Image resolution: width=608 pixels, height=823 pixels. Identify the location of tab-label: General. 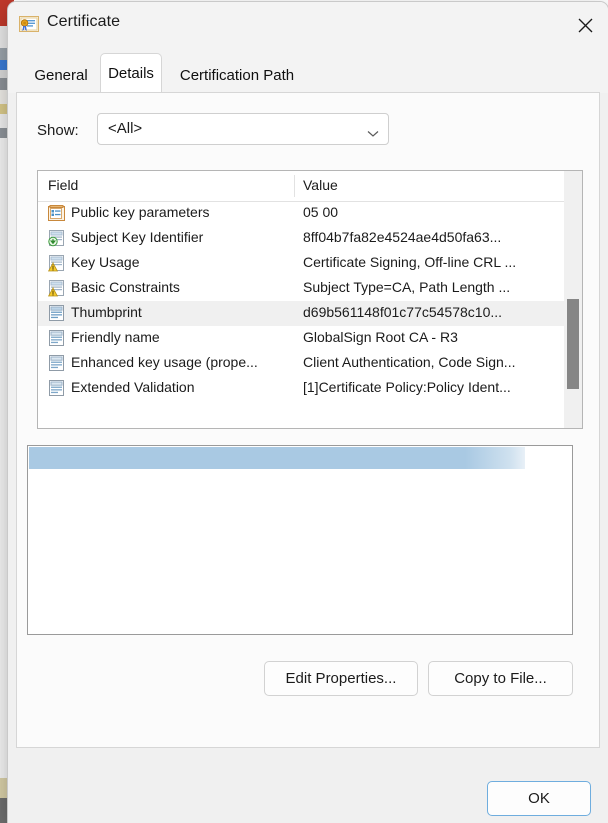
(61, 75).